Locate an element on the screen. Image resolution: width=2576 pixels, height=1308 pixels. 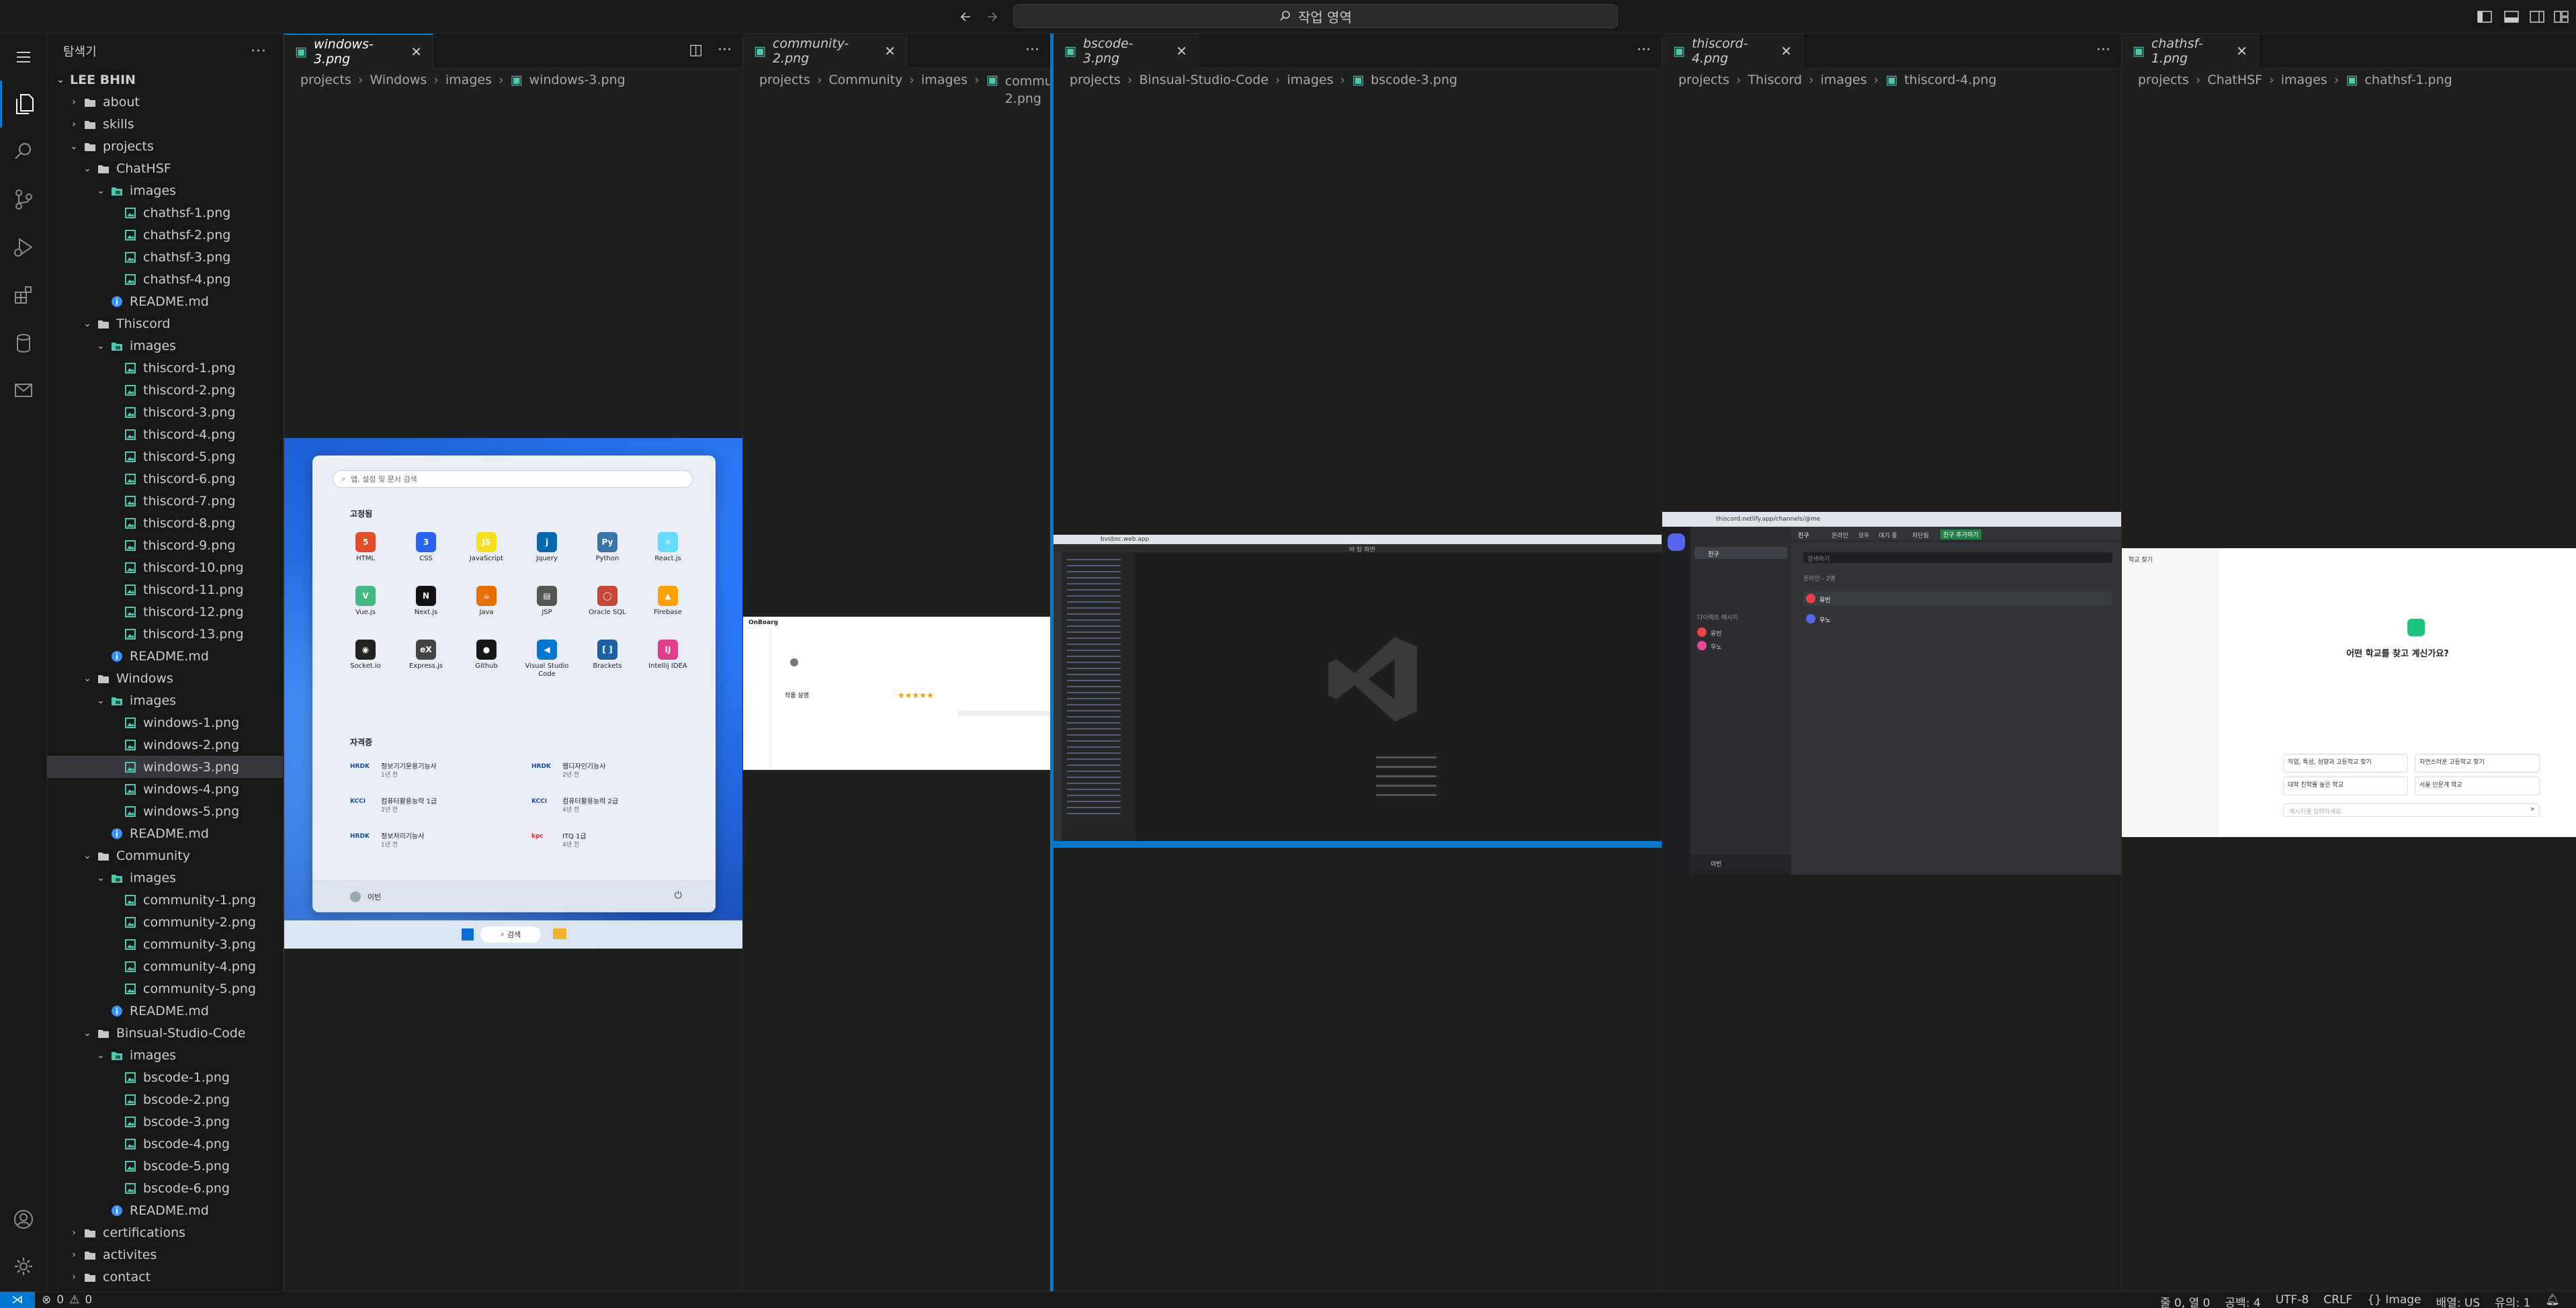
pinned-app: ⚛ React.js is located at coordinates (668, 553).